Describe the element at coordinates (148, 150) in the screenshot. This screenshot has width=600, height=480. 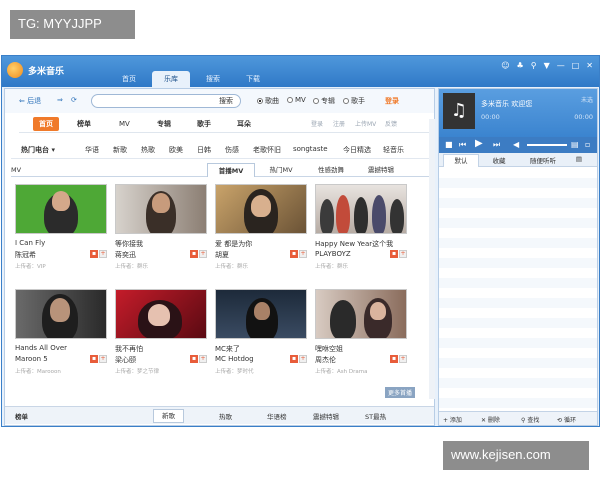
I see `genre-item: 热歌` at that location.